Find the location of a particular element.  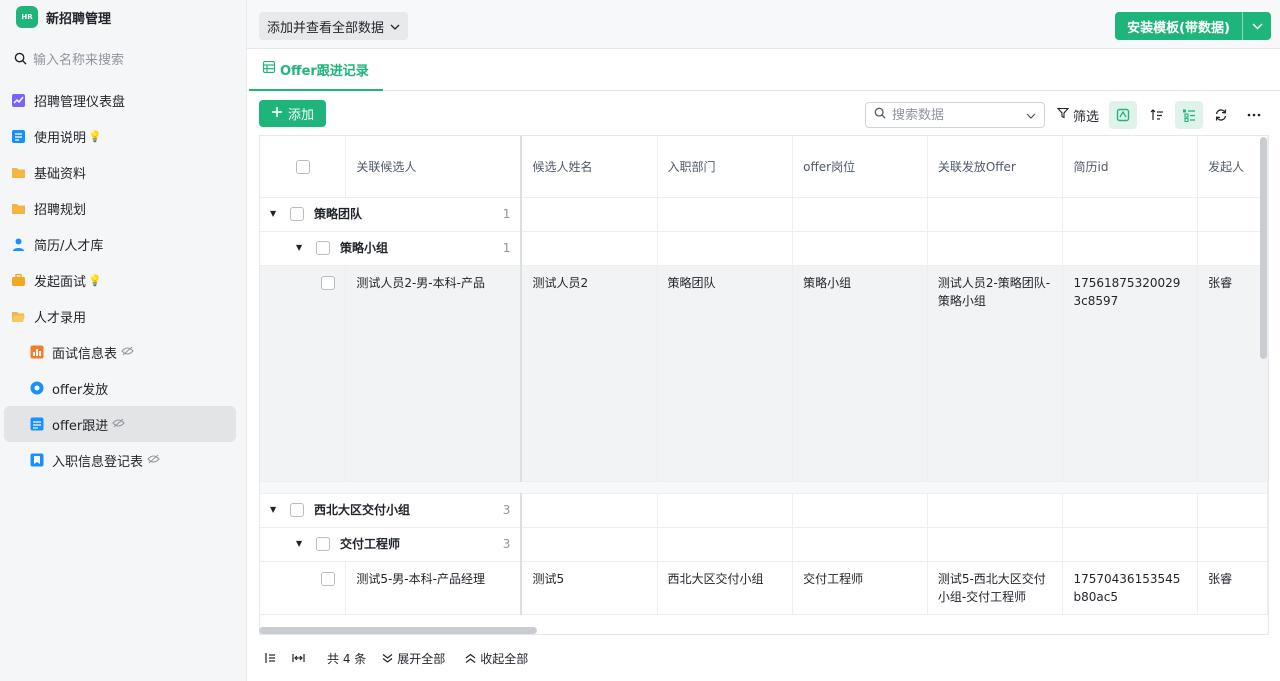

column-header: offer岗位 is located at coordinates (860, 167).